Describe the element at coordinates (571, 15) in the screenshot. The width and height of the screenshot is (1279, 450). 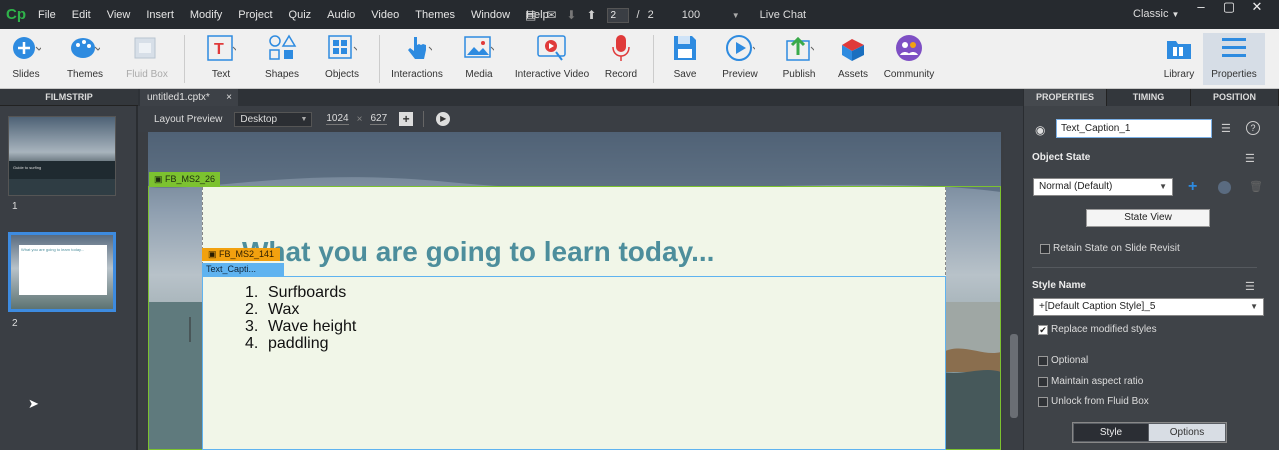
I see `arrow-down-icon: ⬇` at that location.